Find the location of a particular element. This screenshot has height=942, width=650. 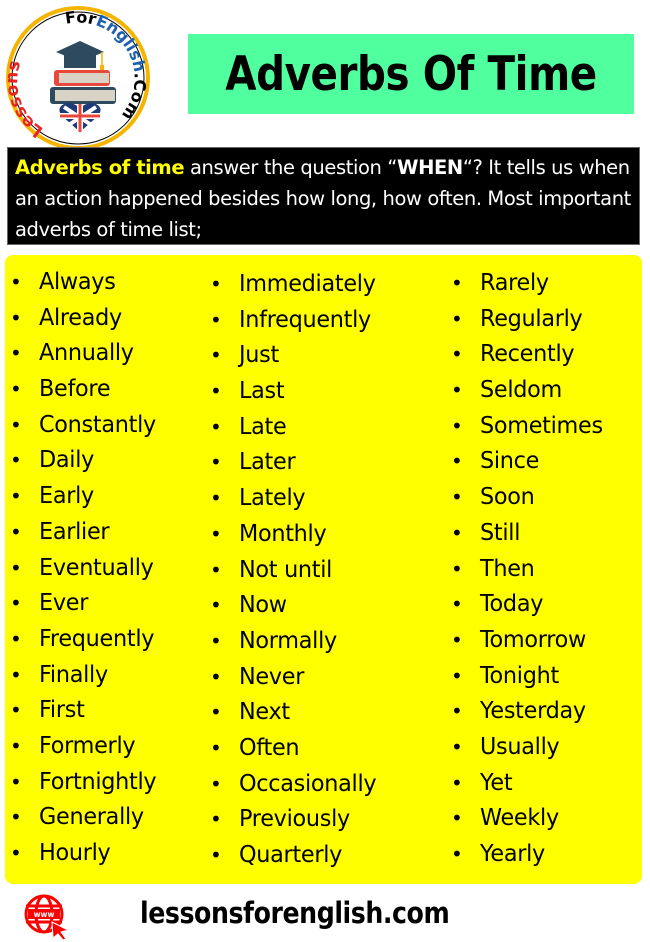

adverb-list-item: • Before is located at coordinates (86, 389).